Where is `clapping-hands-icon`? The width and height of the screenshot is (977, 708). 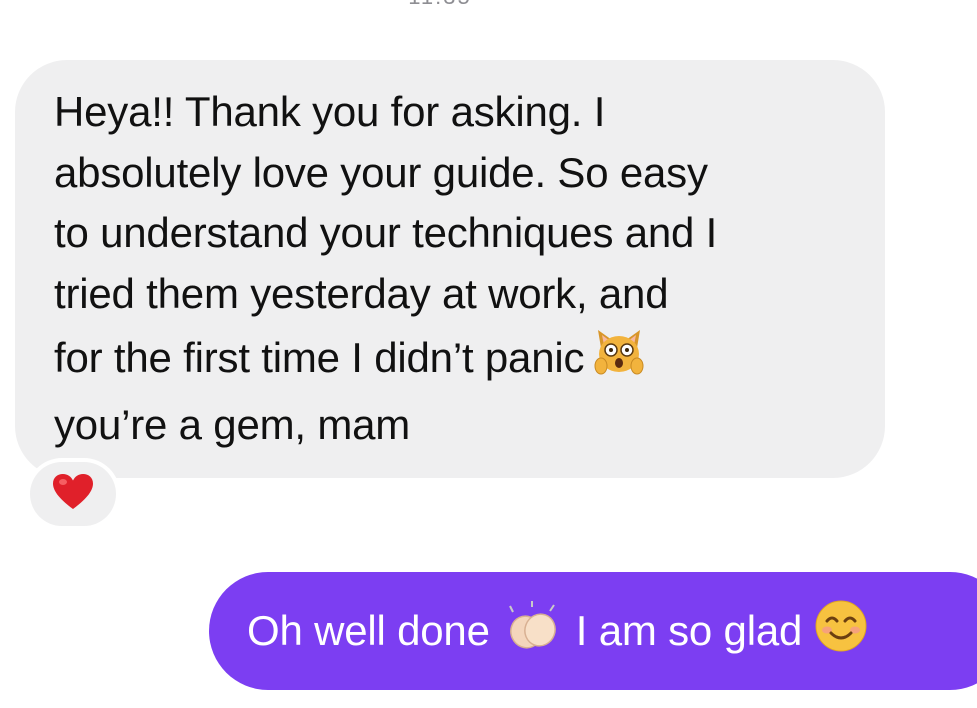 clapping-hands-icon is located at coordinates (533, 631).